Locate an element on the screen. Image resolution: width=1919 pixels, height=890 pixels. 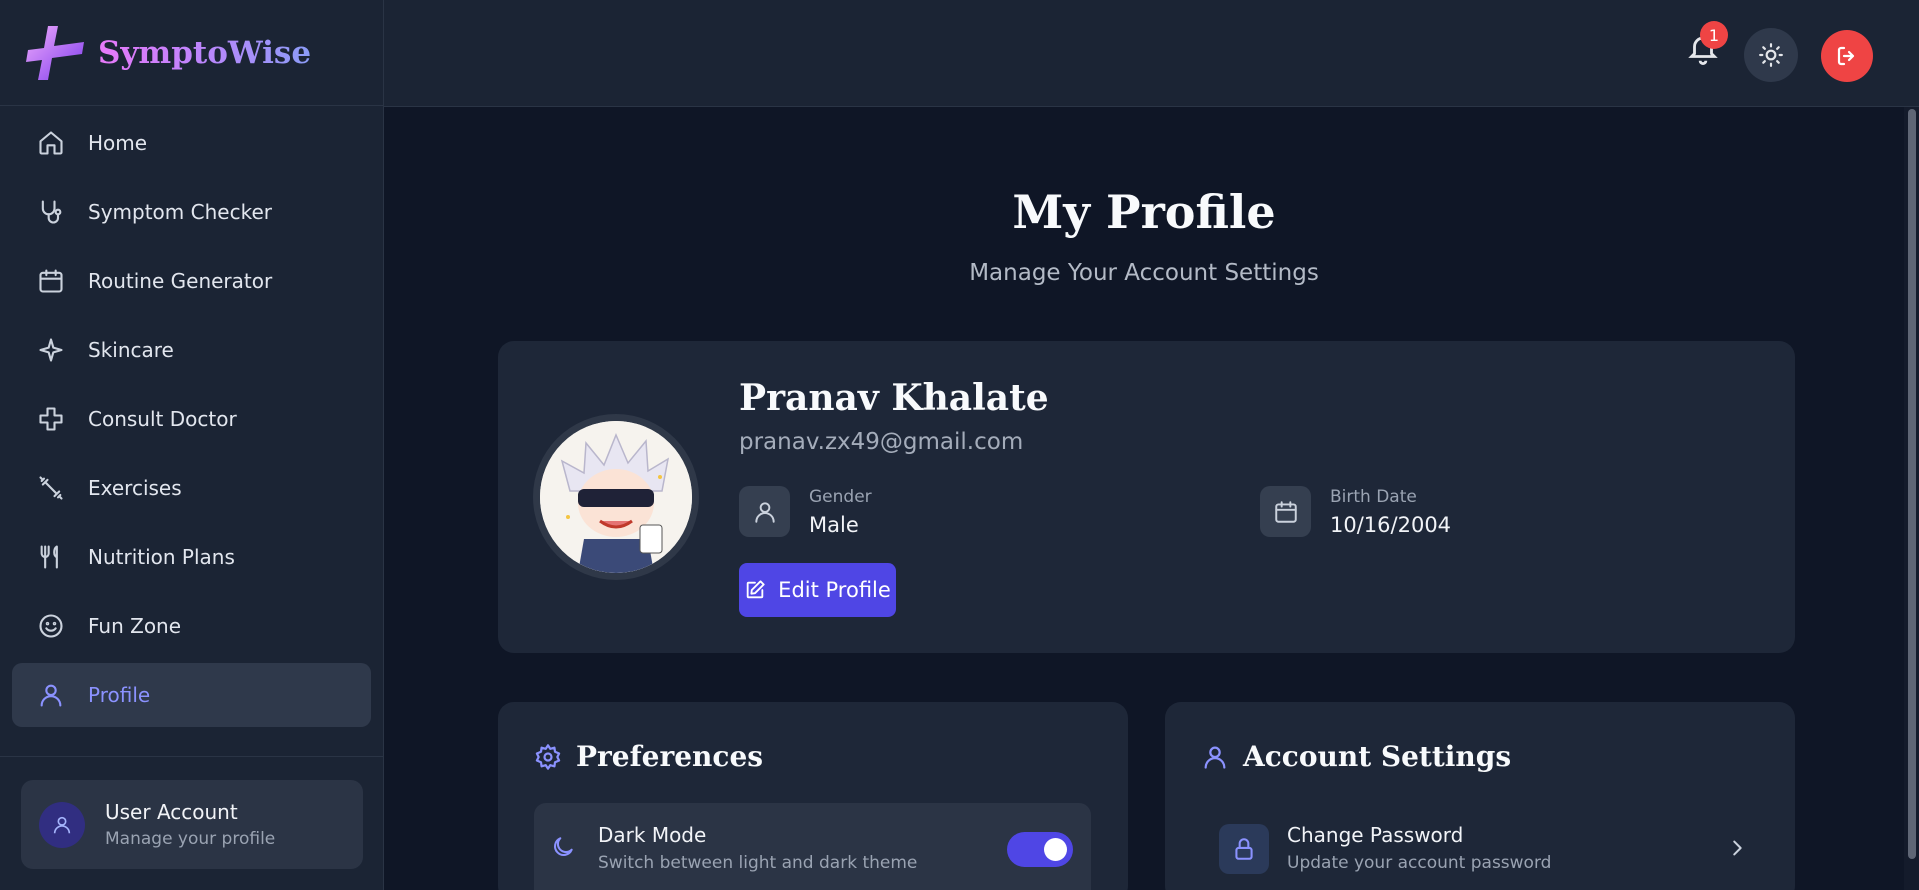
sun-icon is located at coordinates (1771, 55).